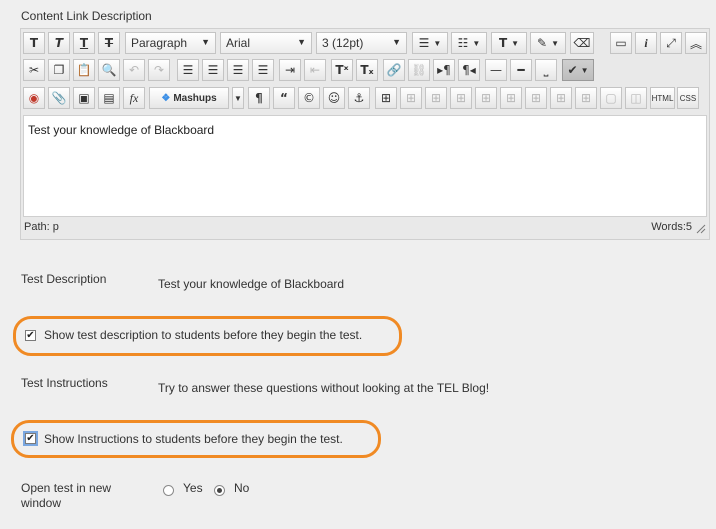 The width and height of the screenshot is (716, 529). What do you see at coordinates (30, 438) in the screenshot?
I see `show-instructions-checkbox: ✔` at bounding box center [30, 438].